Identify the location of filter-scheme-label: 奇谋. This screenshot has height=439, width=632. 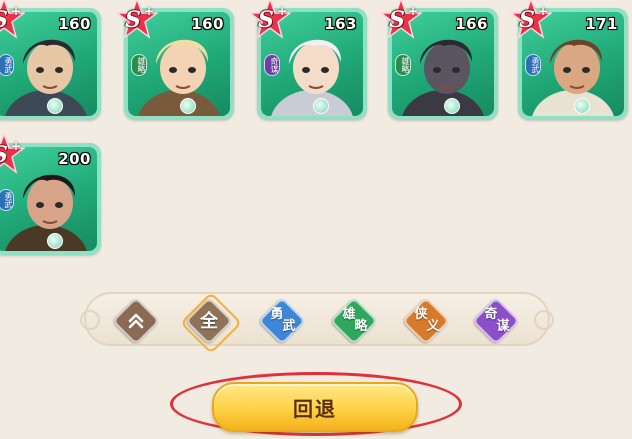
(497, 320).